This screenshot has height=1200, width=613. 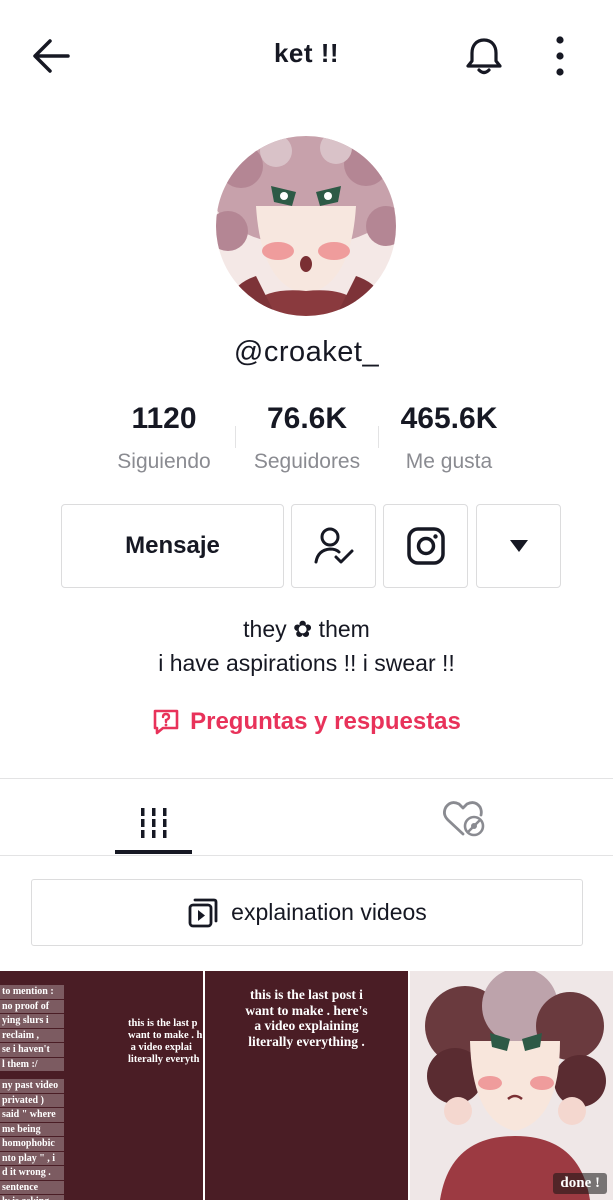 What do you see at coordinates (580, 1183) in the screenshot?
I see `video-badge: done !` at bounding box center [580, 1183].